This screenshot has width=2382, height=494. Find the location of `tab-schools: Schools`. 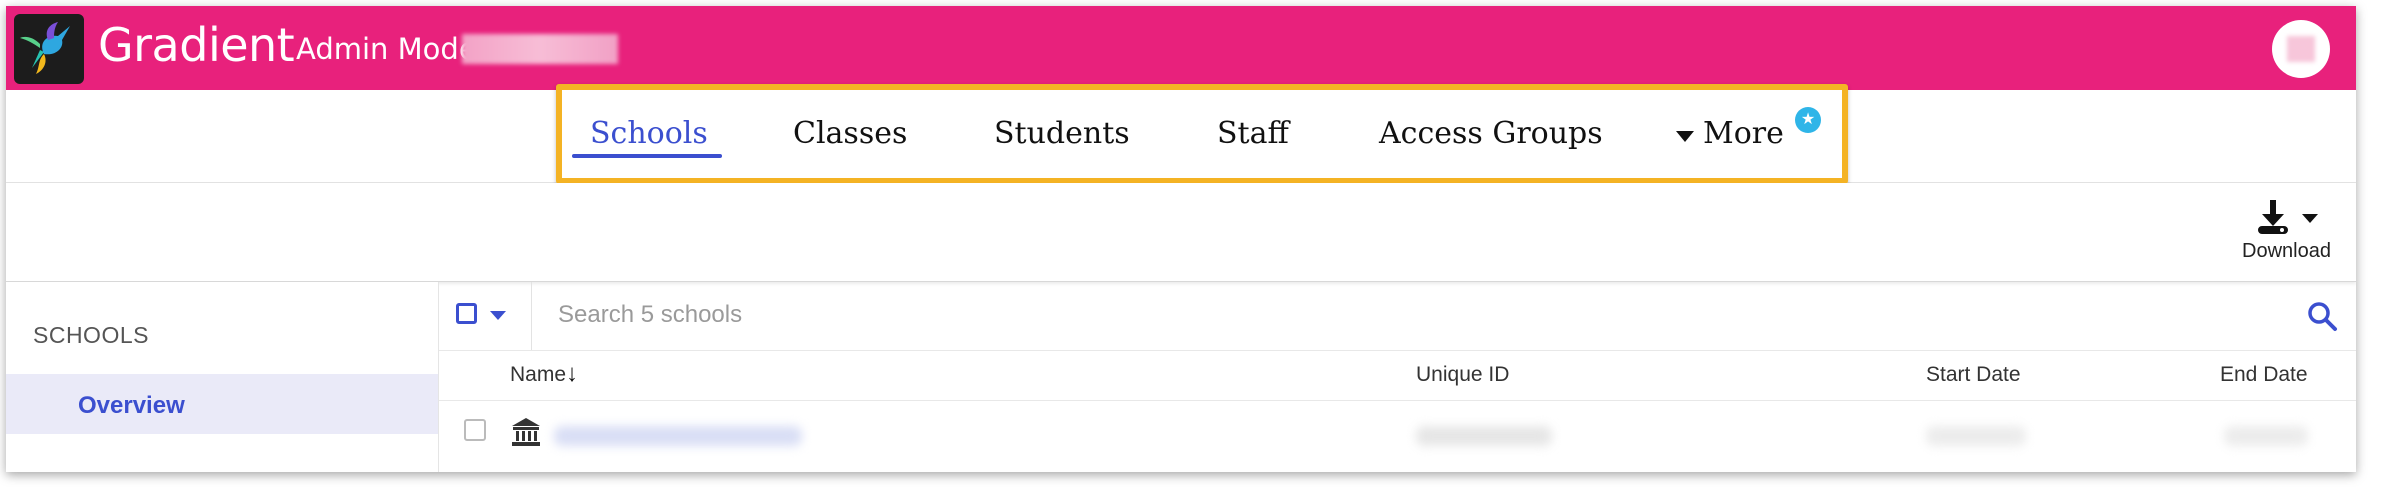

tab-schools: Schools is located at coordinates (649, 133).